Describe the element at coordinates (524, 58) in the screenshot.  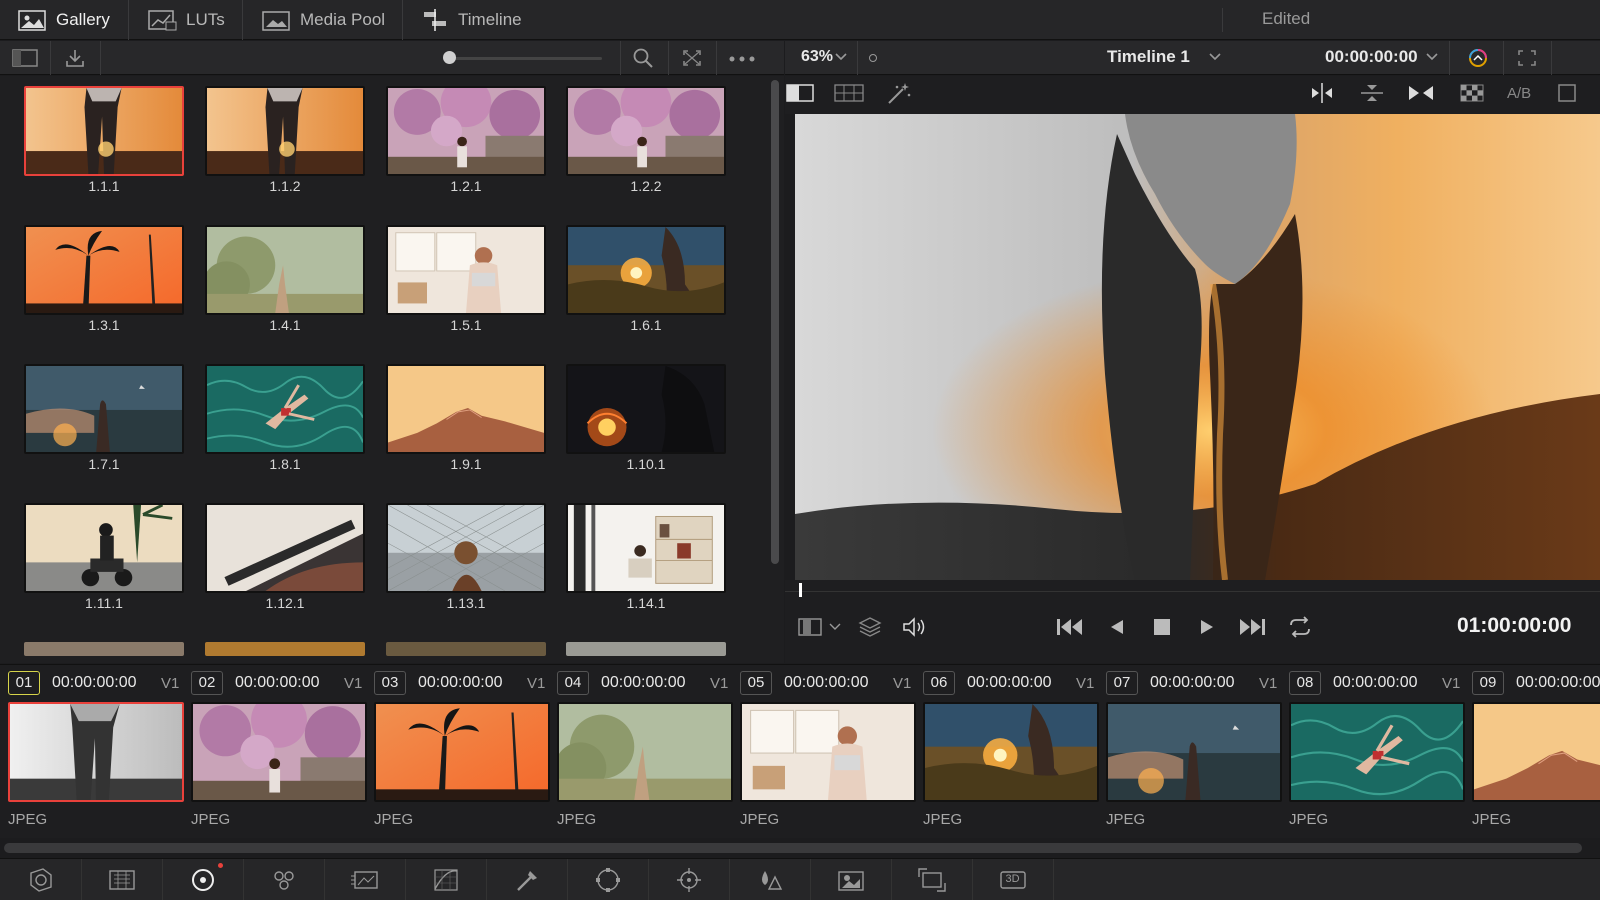
I see `thumbnail-size-slider` at that location.